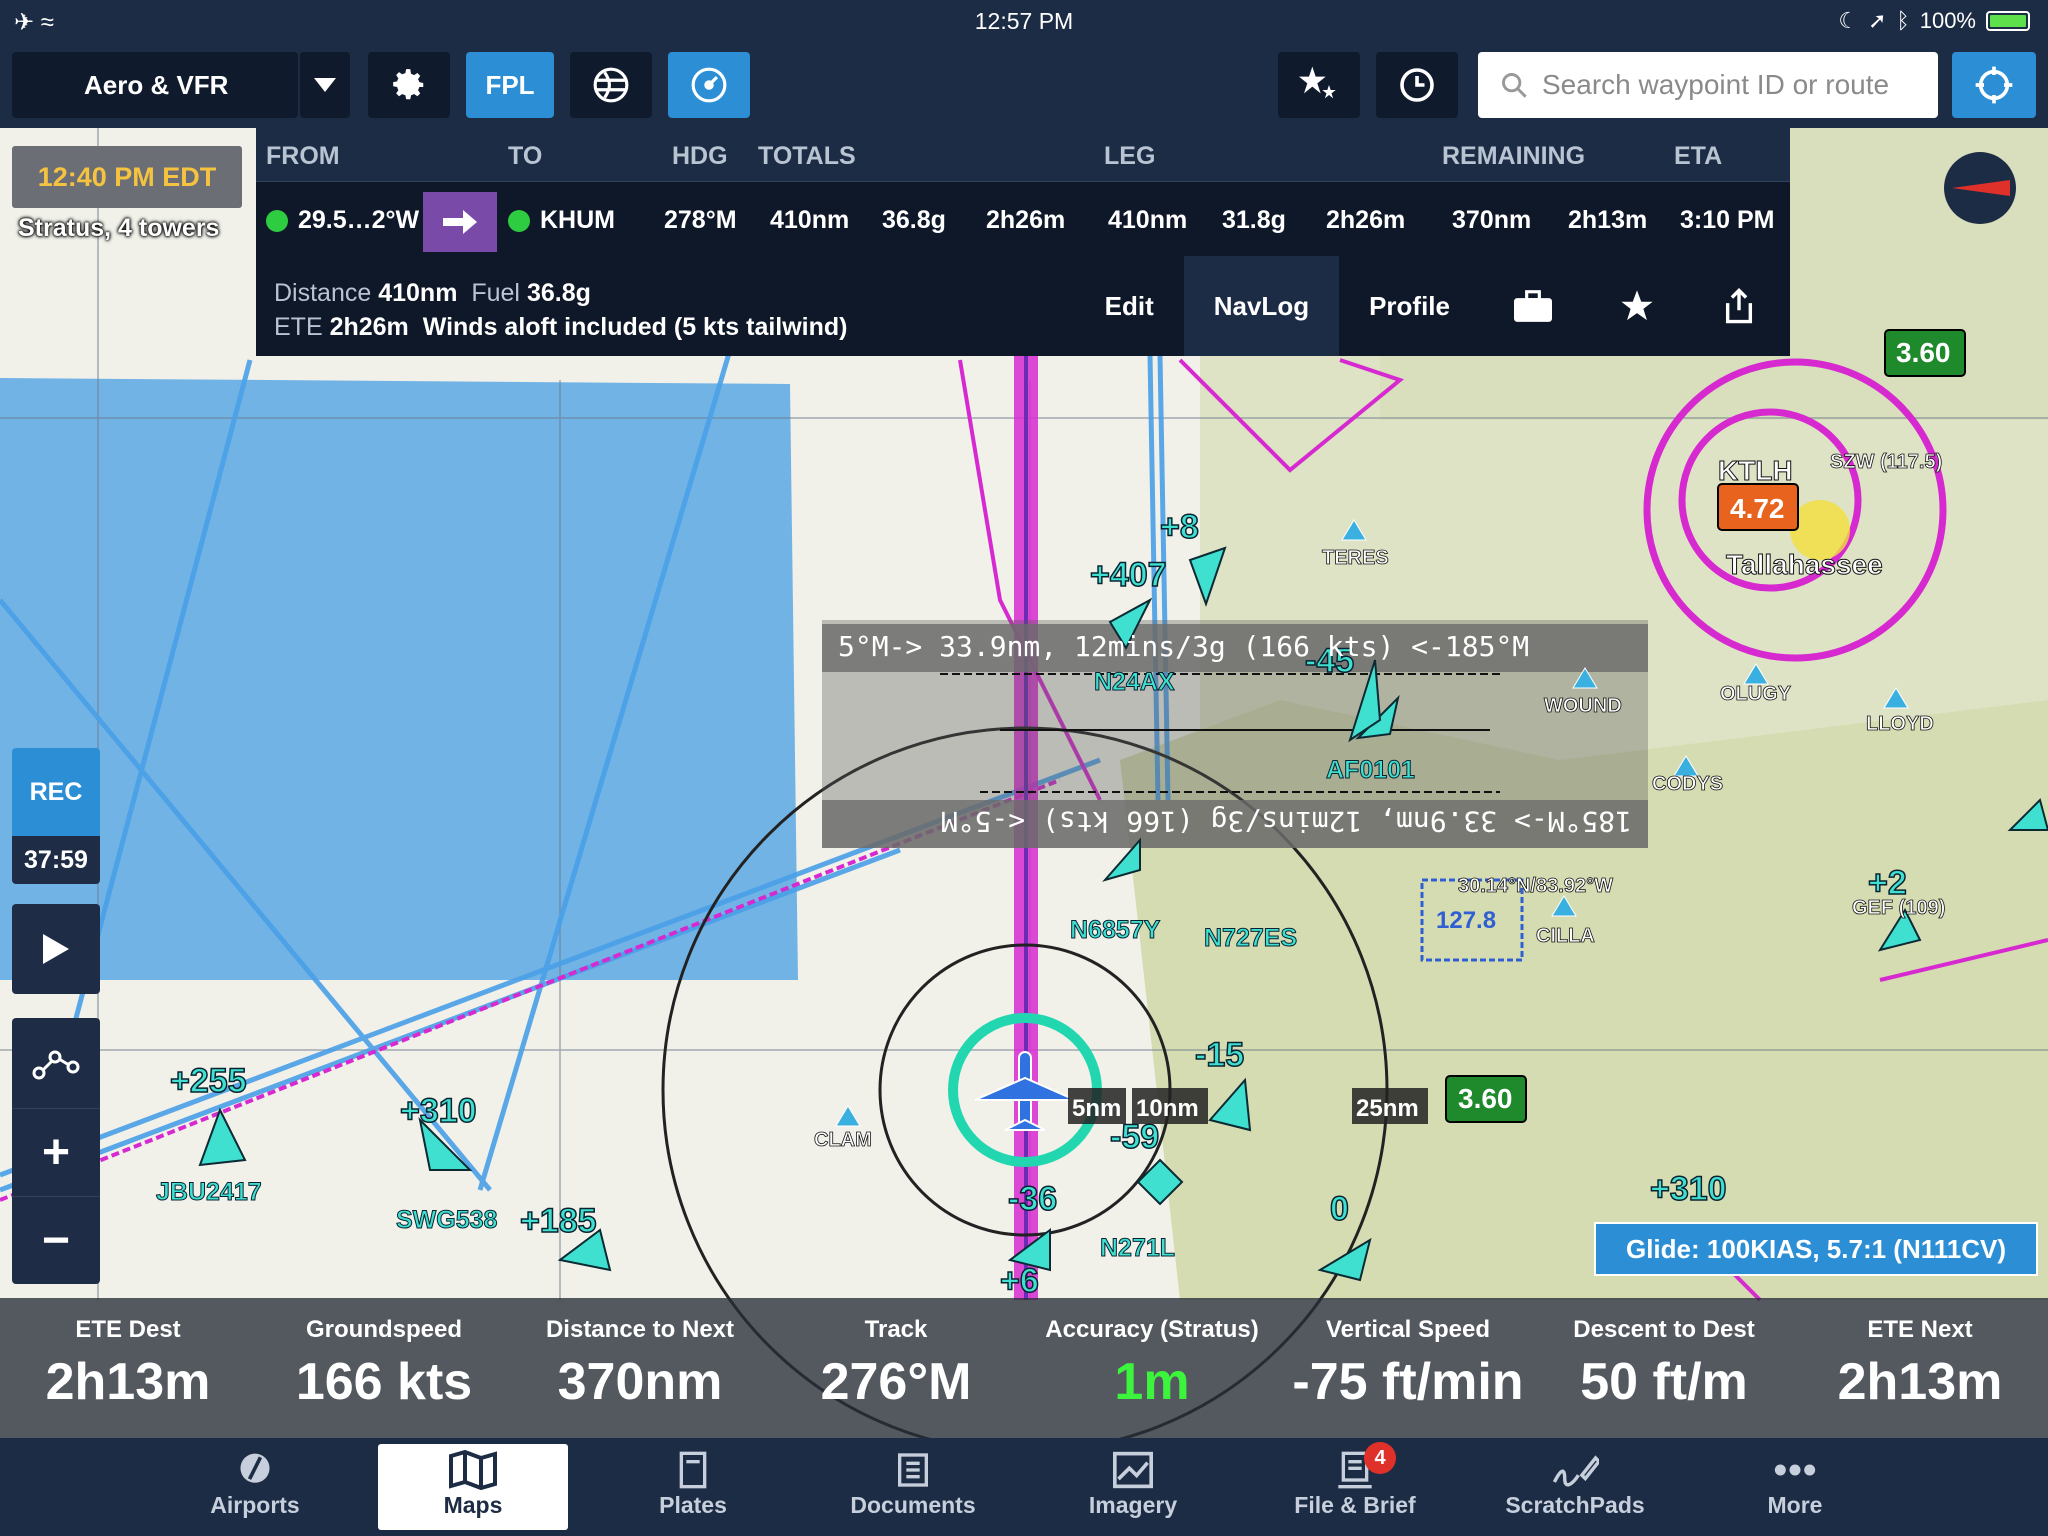  What do you see at coordinates (1167, 1108) in the screenshot?
I see `svg-text: 10nm` at bounding box center [1167, 1108].